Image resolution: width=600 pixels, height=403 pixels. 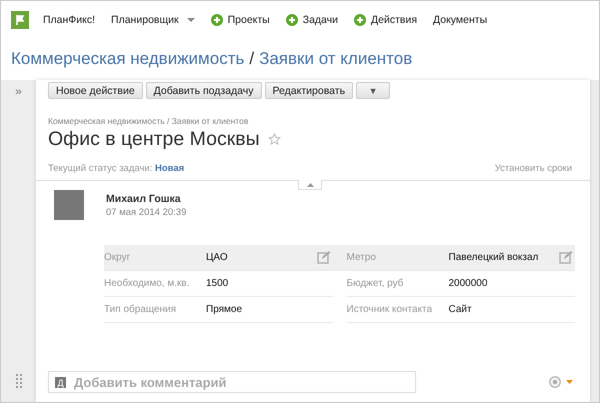 What do you see at coordinates (386, 20) in the screenshot?
I see `nav-link: Действия` at bounding box center [386, 20].